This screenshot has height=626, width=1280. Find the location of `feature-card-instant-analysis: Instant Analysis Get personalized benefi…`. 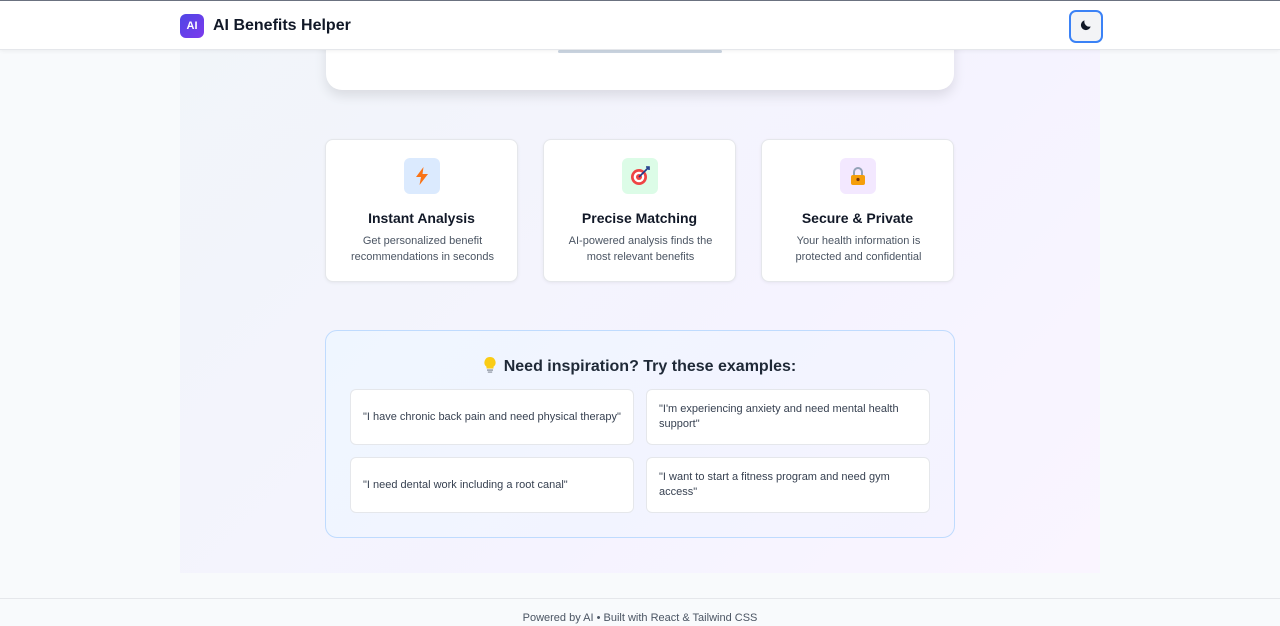

feature-card-instant-analysis: Instant Analysis Get personalized benefi… is located at coordinates (421, 210).